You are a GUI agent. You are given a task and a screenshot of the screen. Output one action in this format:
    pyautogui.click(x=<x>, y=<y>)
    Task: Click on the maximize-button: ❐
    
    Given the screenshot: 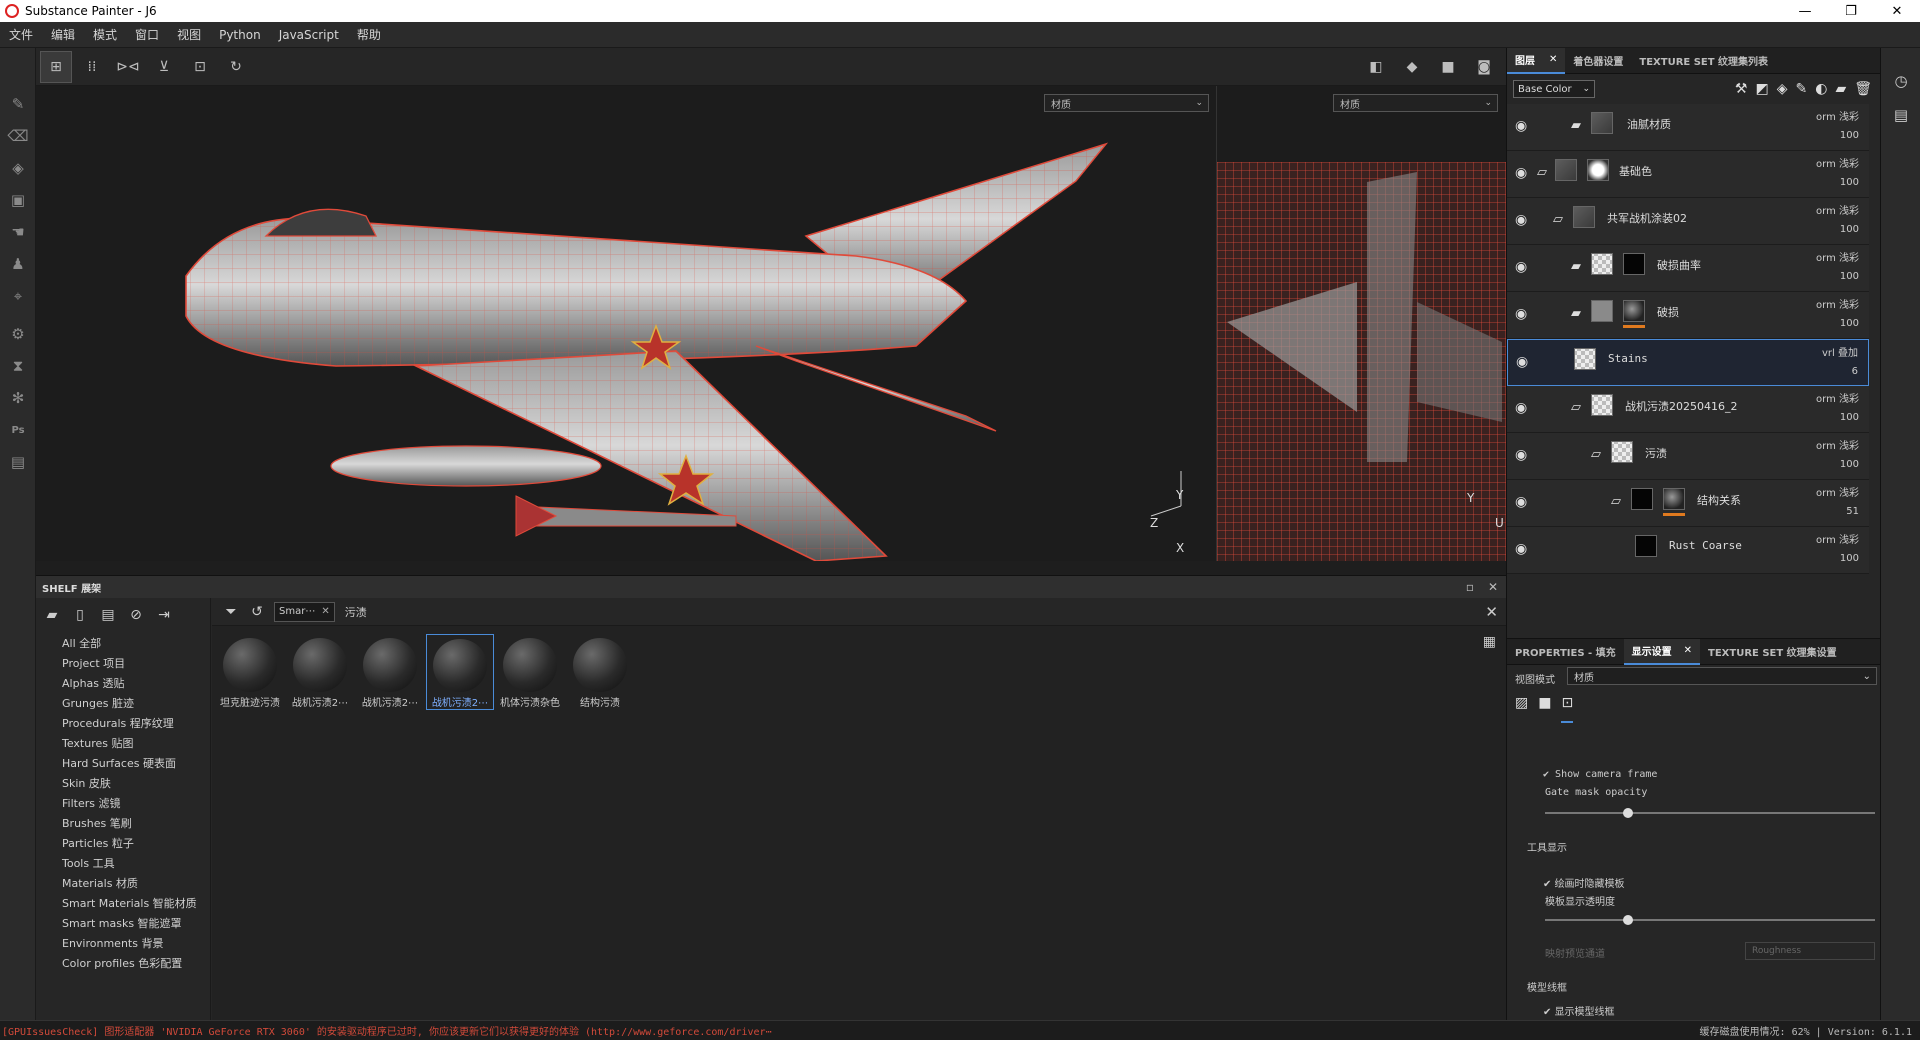 What is the action you would take?
    pyautogui.click(x=1851, y=11)
    